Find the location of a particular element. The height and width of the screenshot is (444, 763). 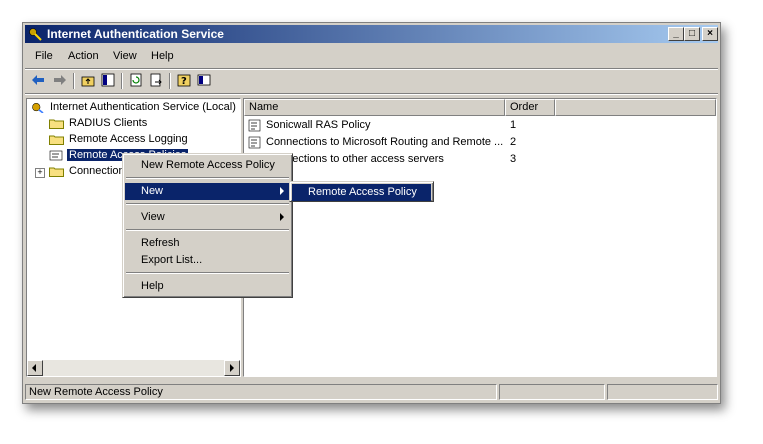

list-row: Connections to other access servers 3 is located at coordinates (480, 159).